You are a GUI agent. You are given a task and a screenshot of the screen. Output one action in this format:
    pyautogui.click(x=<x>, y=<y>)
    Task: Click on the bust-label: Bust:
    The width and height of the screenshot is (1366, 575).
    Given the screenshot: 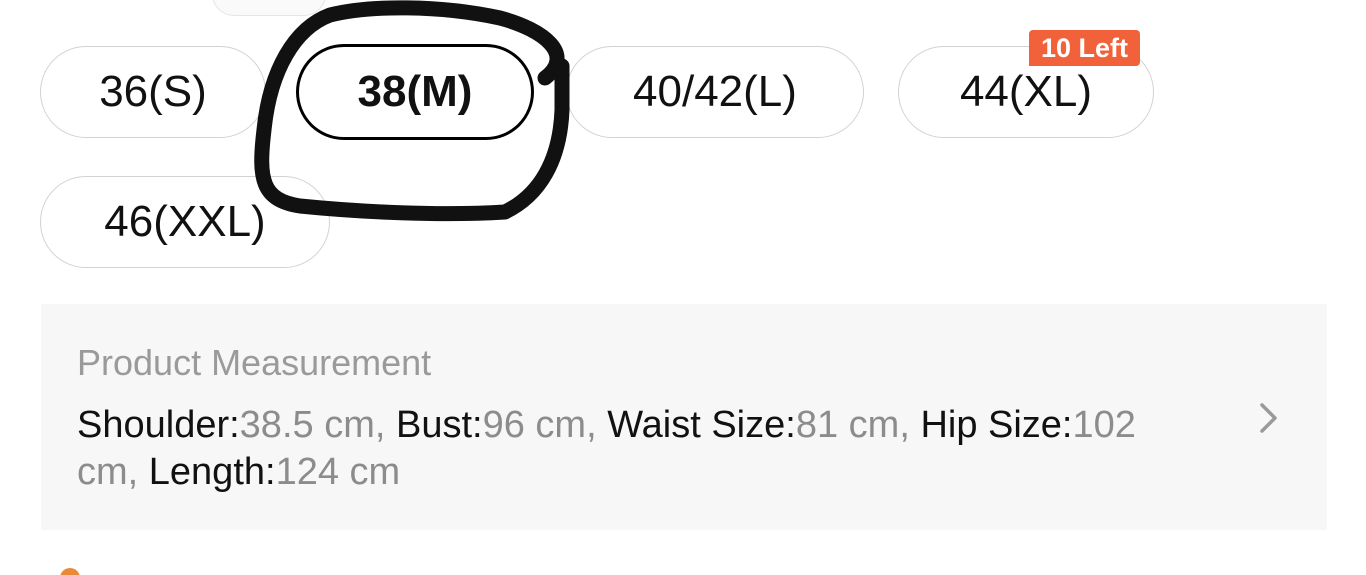 What is the action you would take?
    pyautogui.click(x=439, y=425)
    